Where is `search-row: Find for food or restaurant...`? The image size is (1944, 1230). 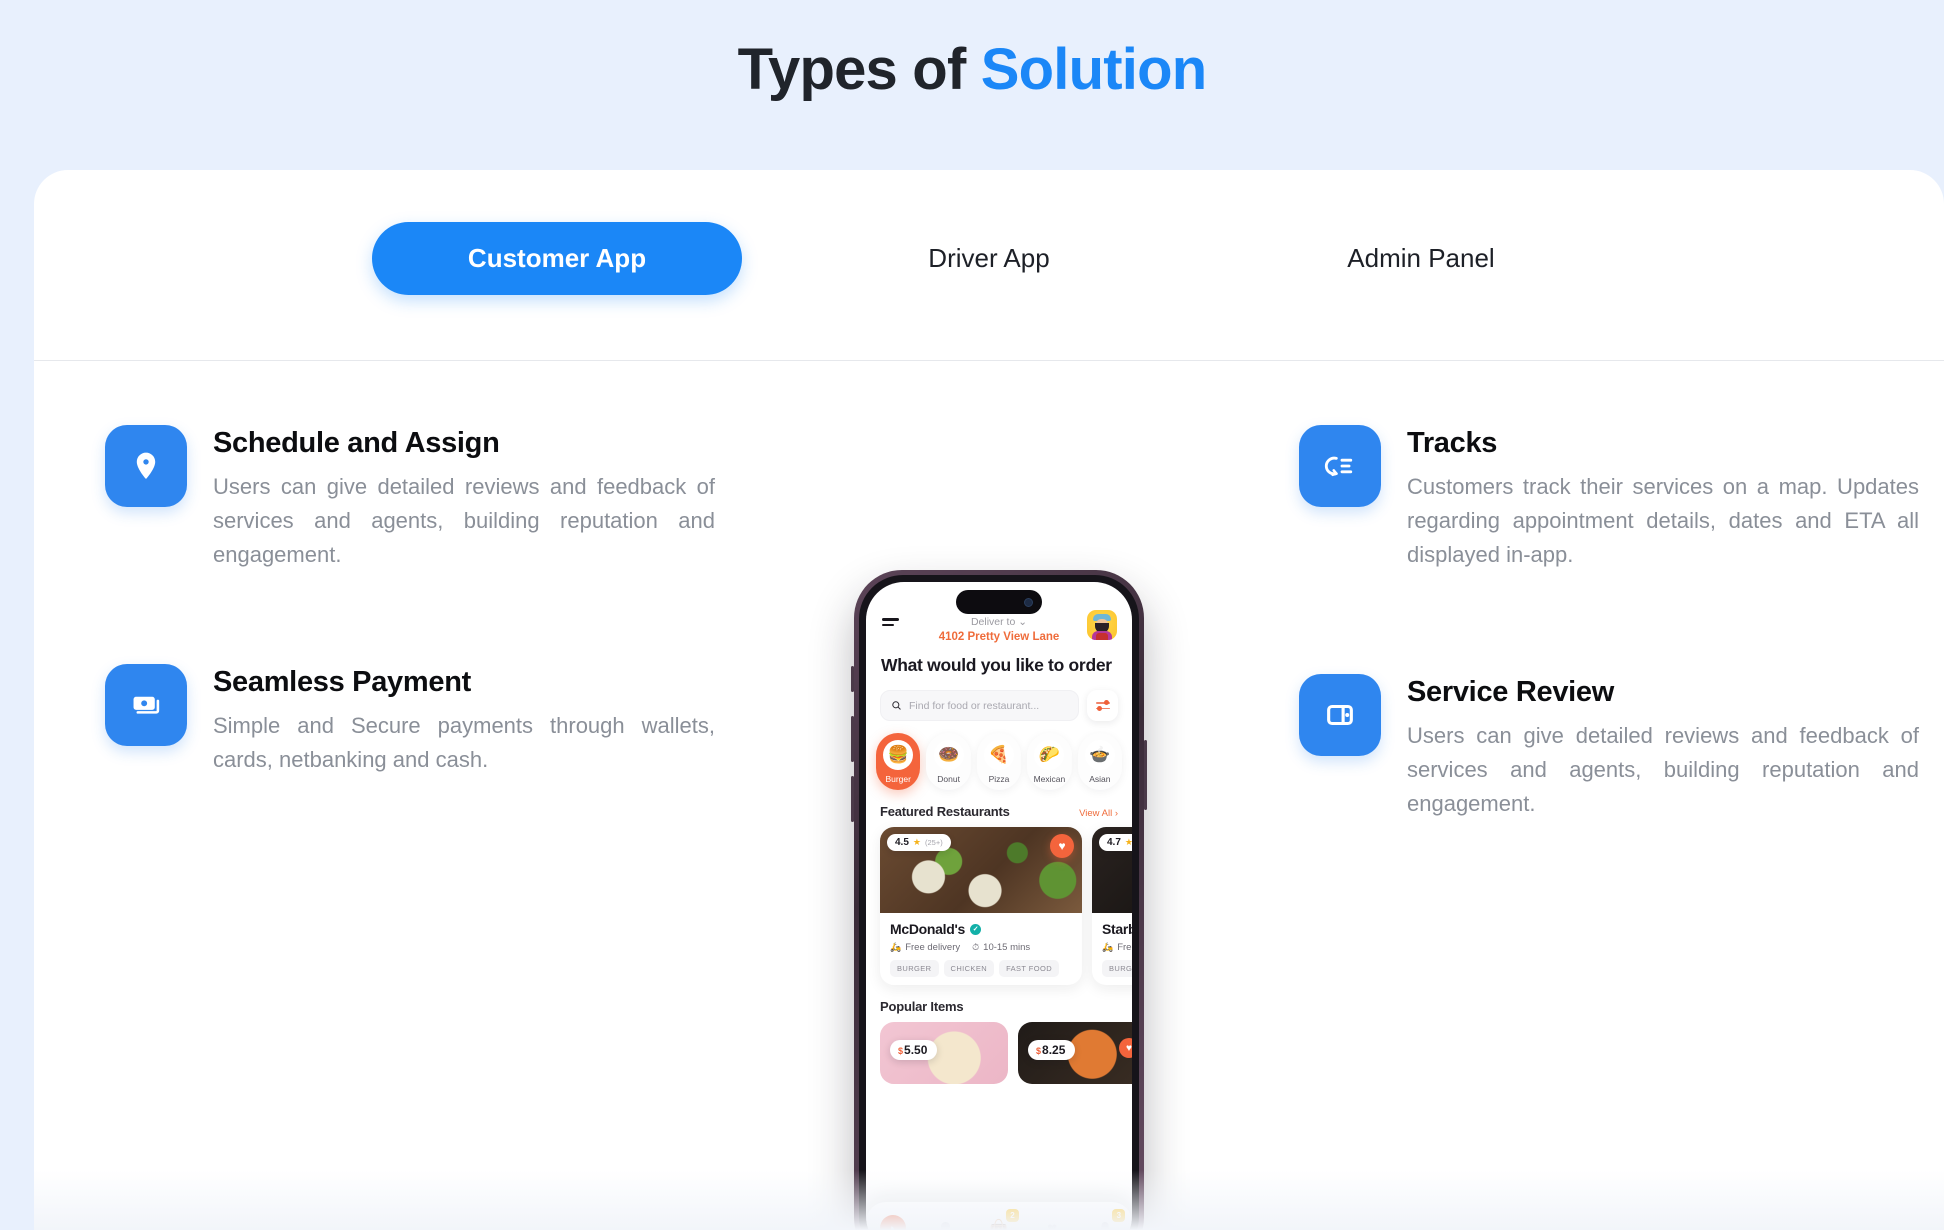
search-row: Find for food or restaurant... is located at coordinates (999, 705).